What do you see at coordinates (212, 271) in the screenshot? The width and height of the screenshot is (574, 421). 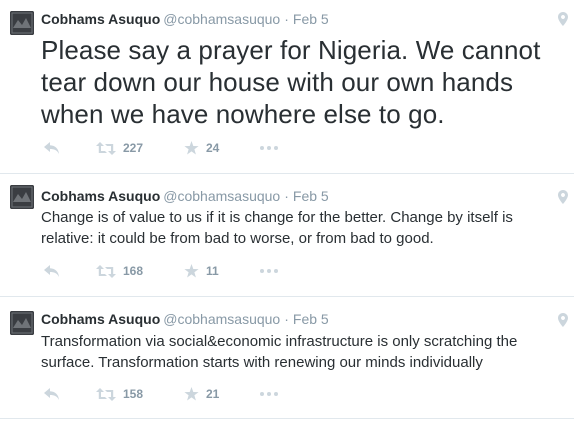 I see `favorite-count: 11` at bounding box center [212, 271].